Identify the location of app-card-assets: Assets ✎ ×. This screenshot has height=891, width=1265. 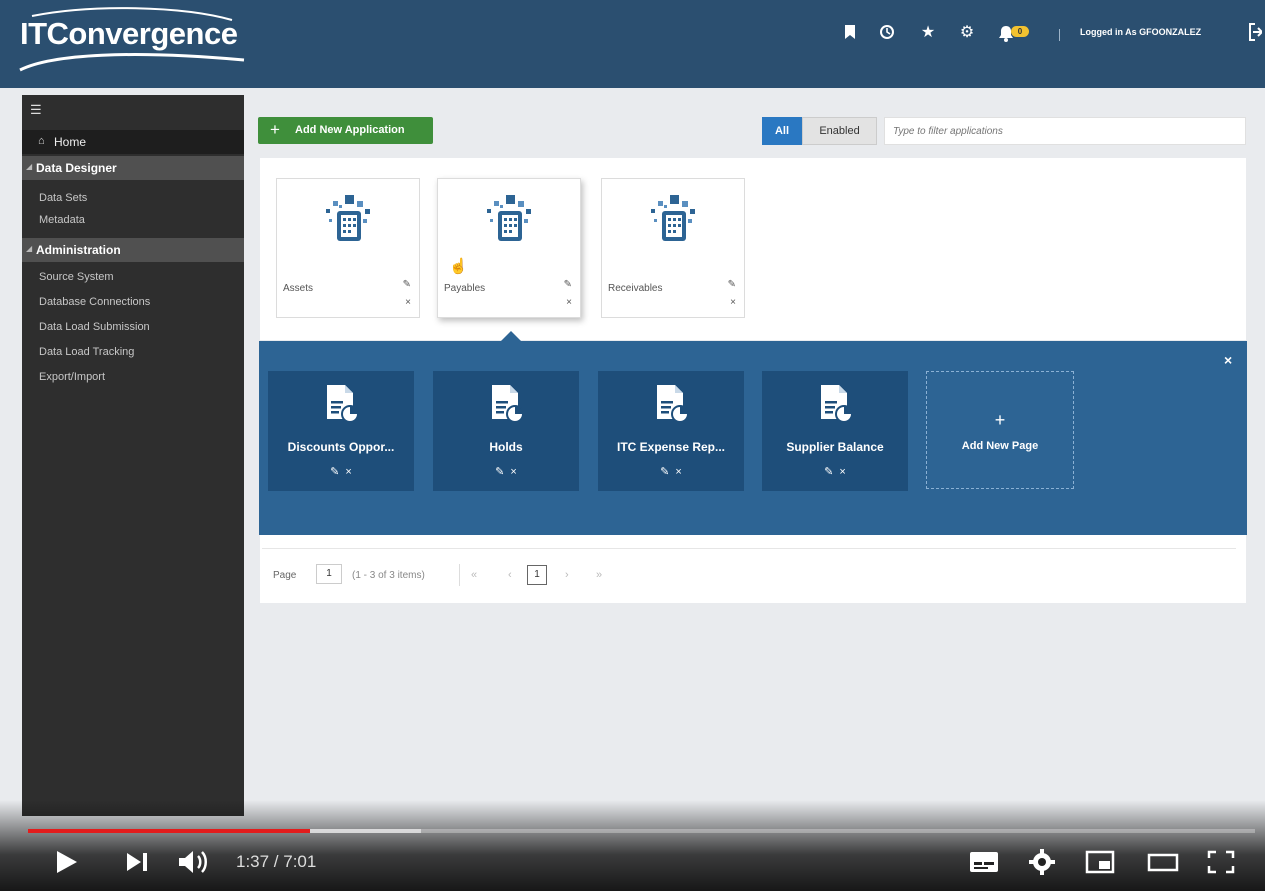
(348, 248).